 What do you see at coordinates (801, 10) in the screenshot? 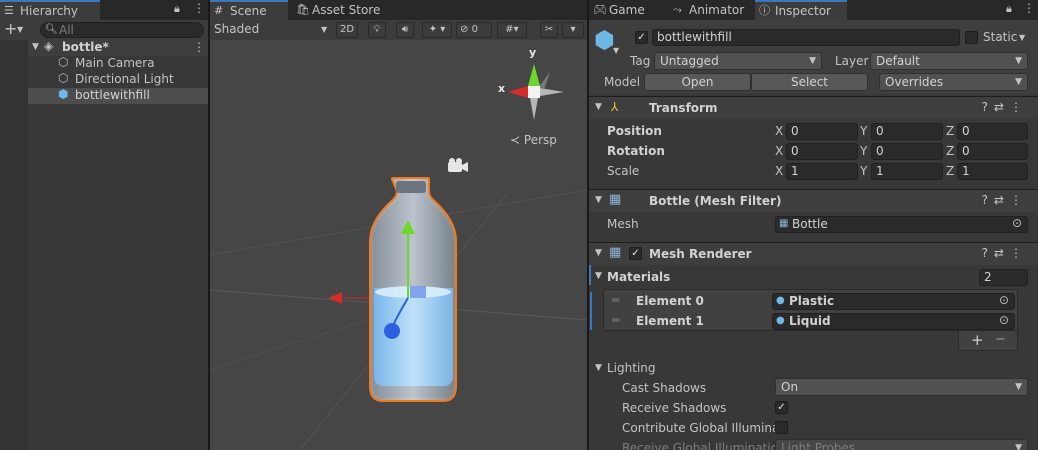
I see `tab-inspector: ⓘ Inspector` at bounding box center [801, 10].